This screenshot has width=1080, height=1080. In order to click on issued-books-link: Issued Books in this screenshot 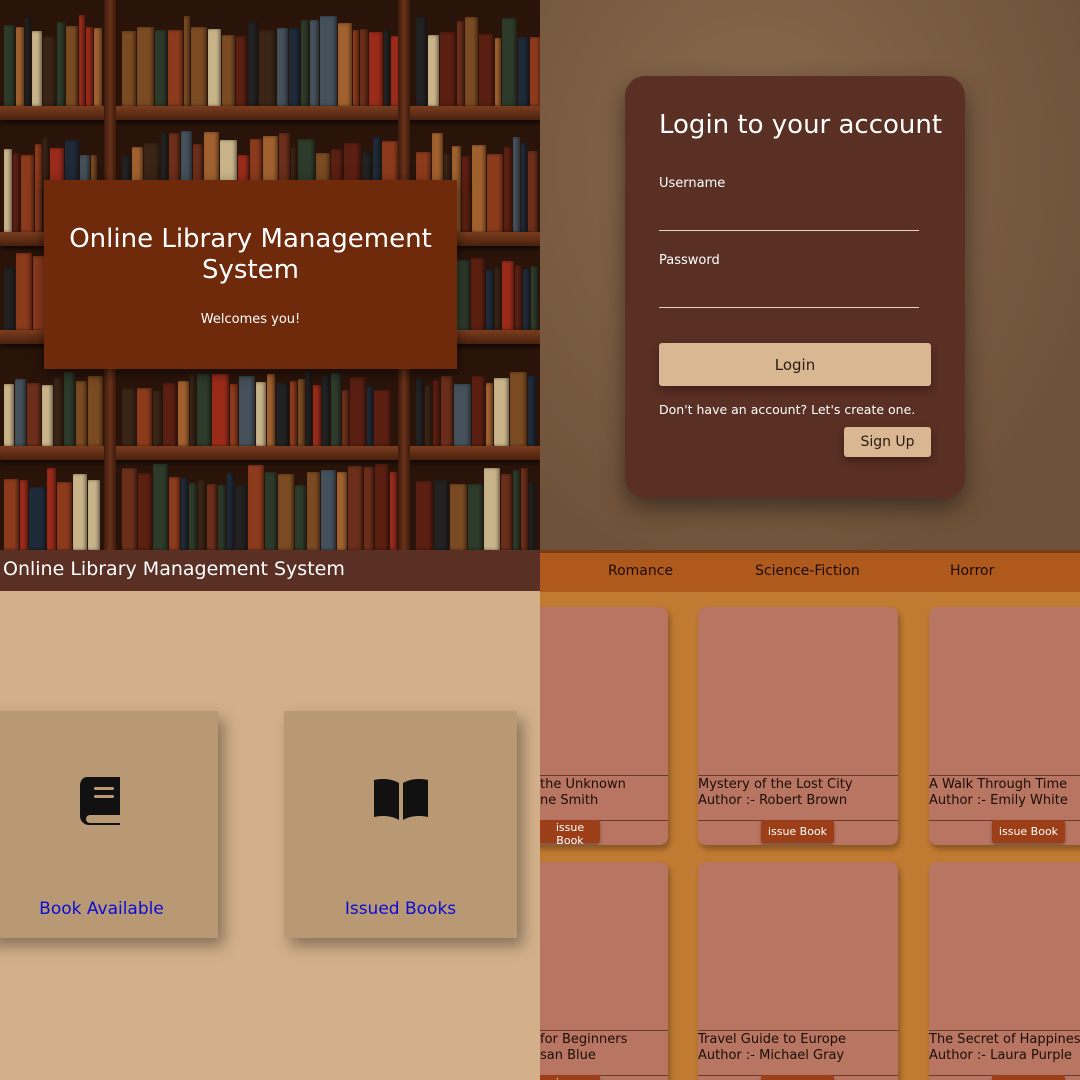, I will do `click(400, 909)`.